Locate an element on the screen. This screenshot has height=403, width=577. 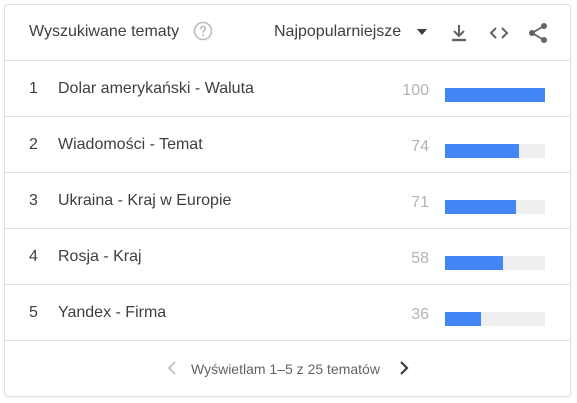
chevron-right-icon is located at coordinates (404, 368).